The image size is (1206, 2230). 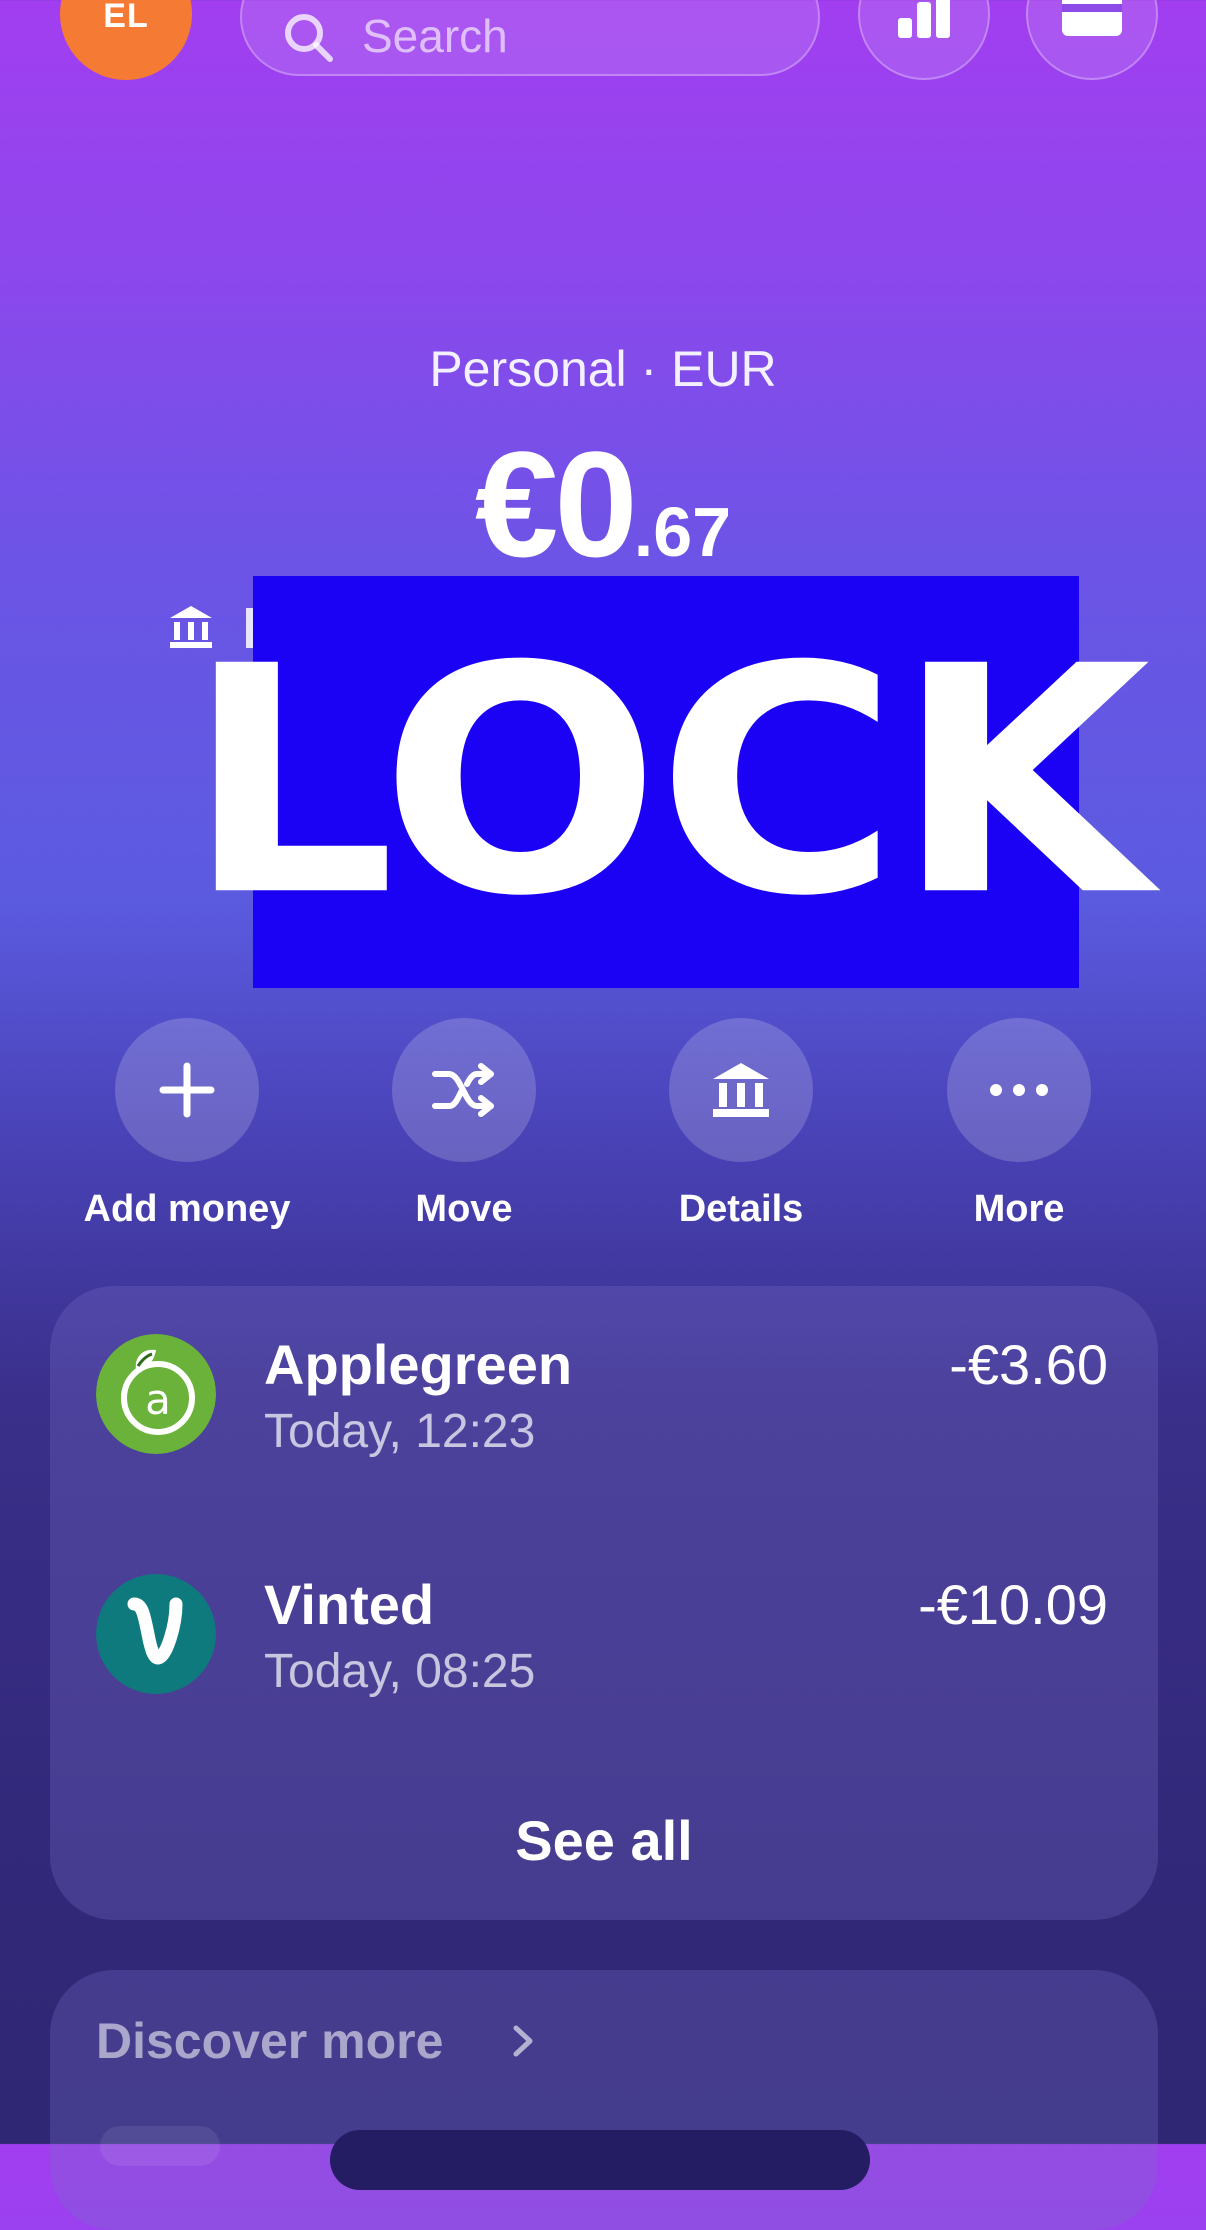 What do you see at coordinates (156, 1634) in the screenshot?
I see `vinted-logo` at bounding box center [156, 1634].